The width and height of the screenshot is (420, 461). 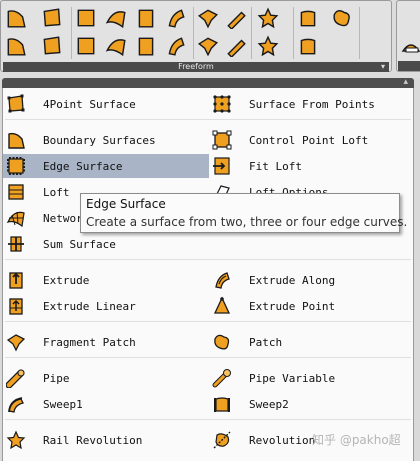 I want to click on menu-item-label: Pipe Variable, so click(x=292, y=378).